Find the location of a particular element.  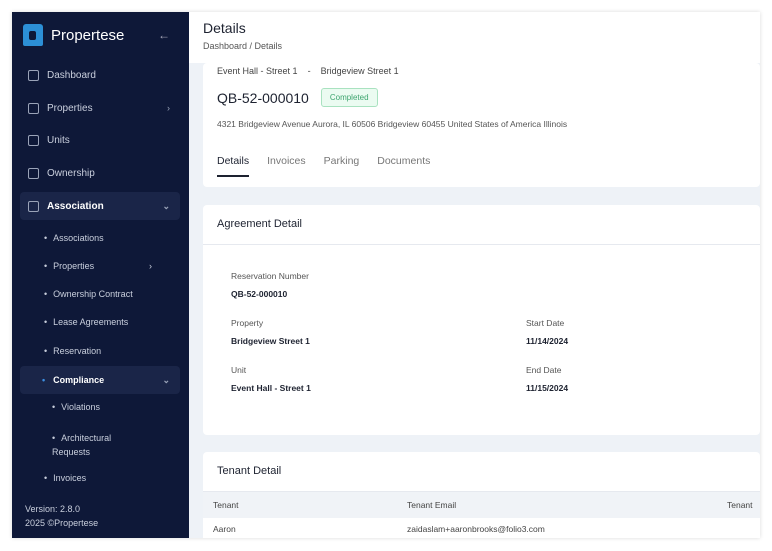

table-header: Tenant Tenant Email Tenant is located at coordinates (481, 505).